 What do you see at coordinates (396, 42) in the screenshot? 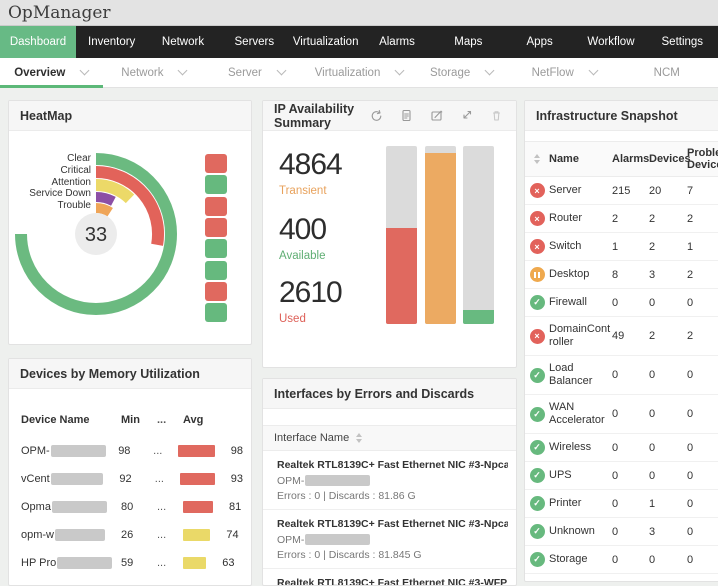
I see `nav-item-alarms: Alarms` at bounding box center [396, 42].